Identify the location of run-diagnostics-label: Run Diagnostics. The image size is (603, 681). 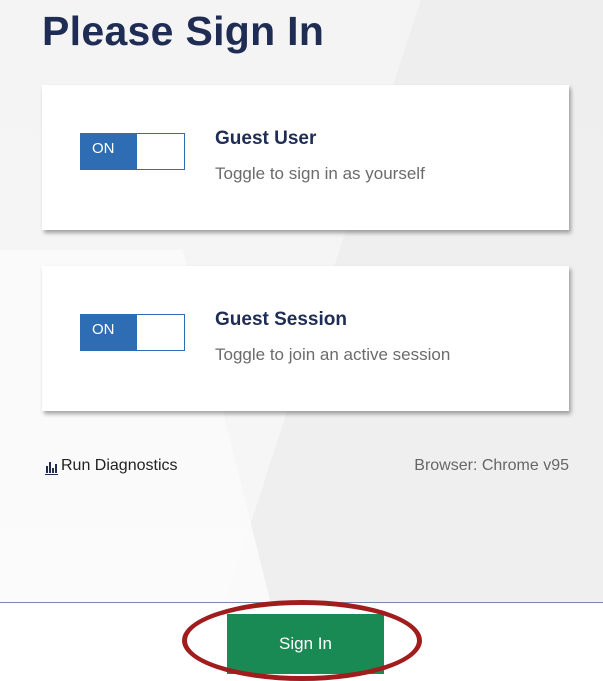
(119, 465).